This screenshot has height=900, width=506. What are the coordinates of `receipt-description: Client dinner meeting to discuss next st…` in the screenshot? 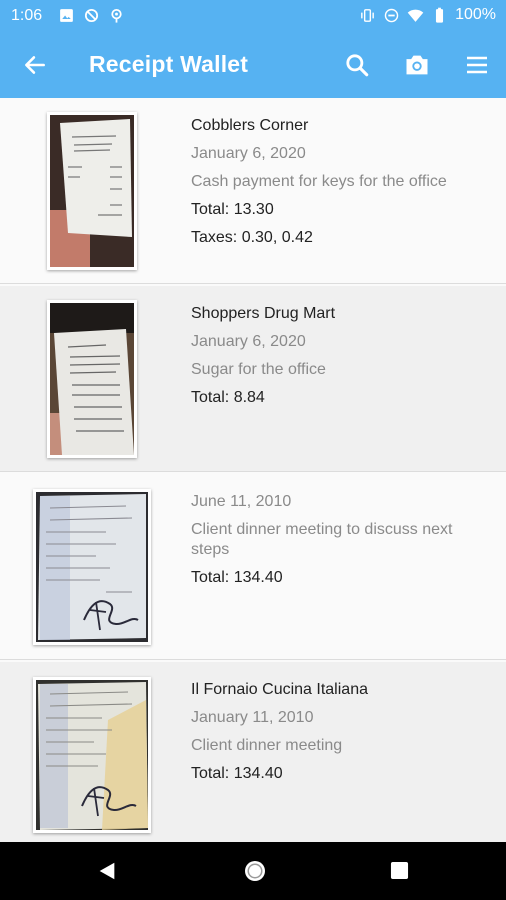 It's located at (322, 539).